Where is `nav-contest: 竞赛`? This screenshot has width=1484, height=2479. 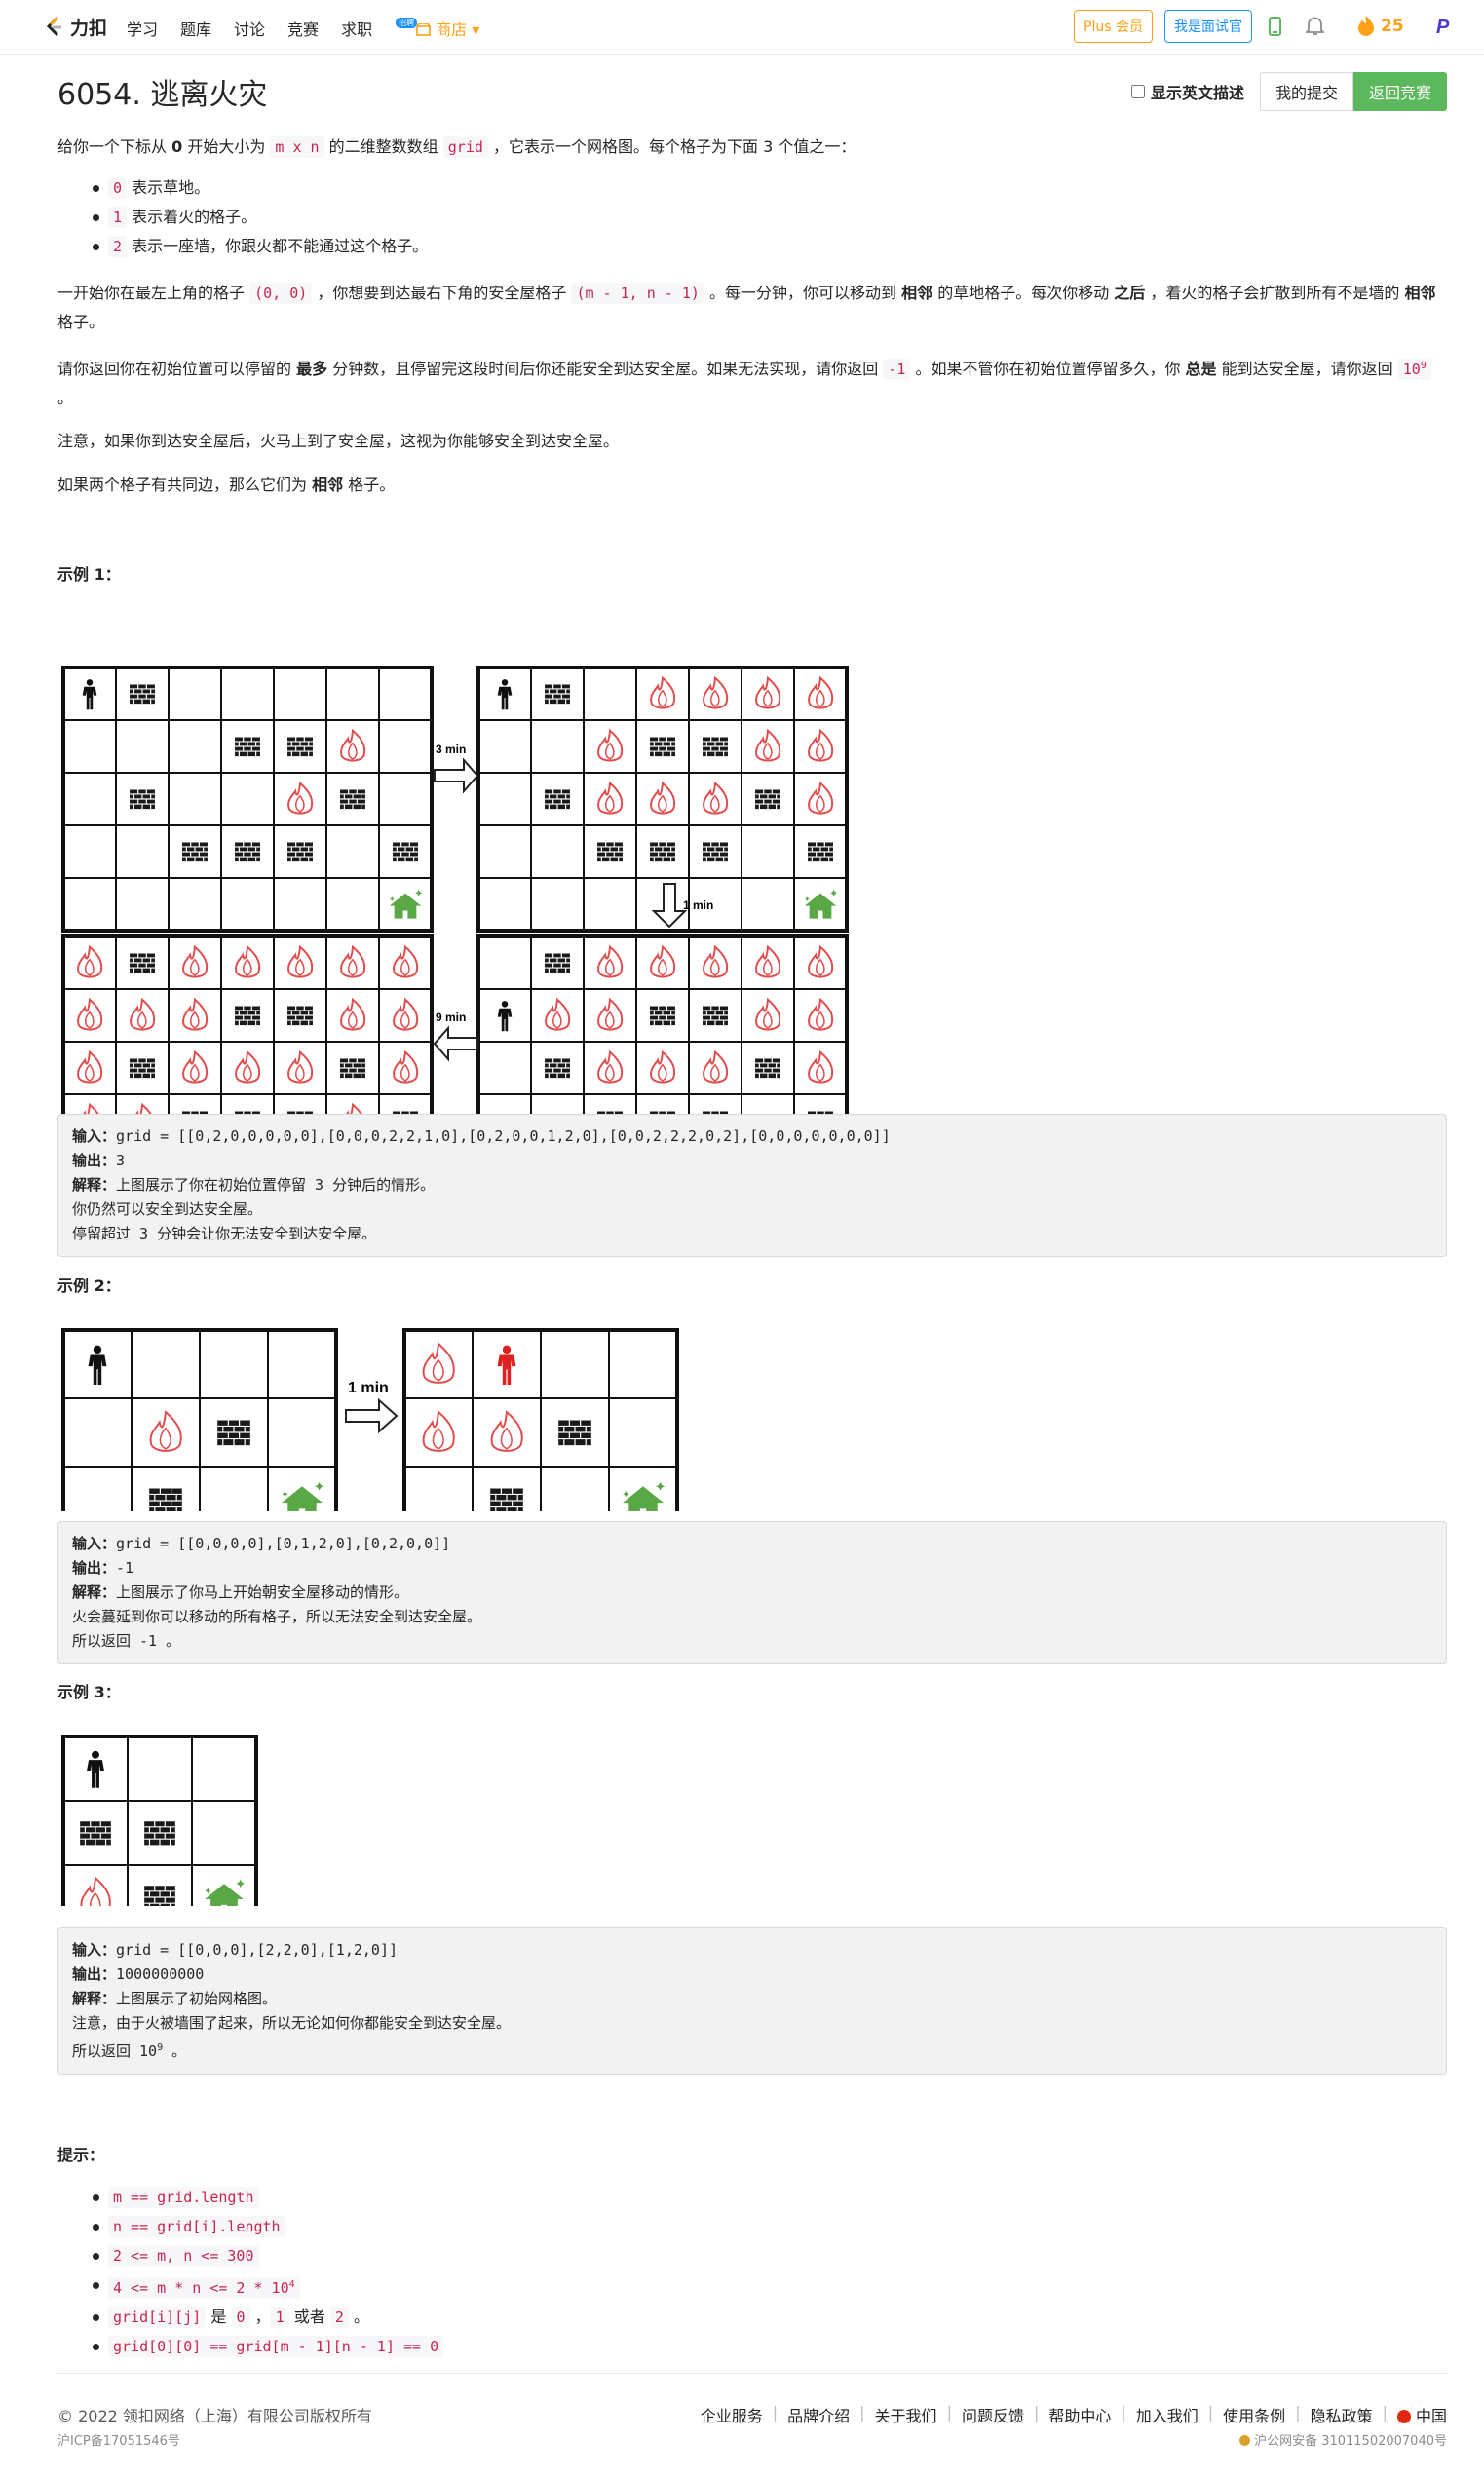 nav-contest: 竞赛 is located at coordinates (303, 28).